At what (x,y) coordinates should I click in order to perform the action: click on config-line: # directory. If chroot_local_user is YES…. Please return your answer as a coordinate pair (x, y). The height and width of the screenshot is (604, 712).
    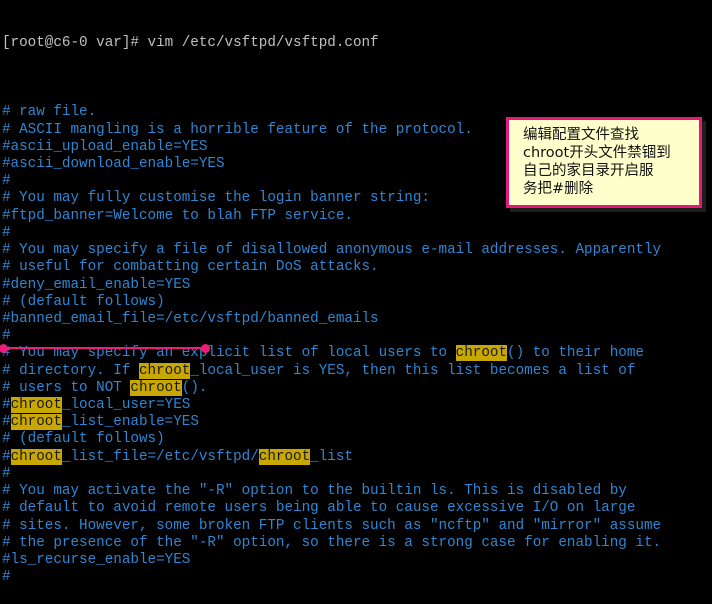
    Looking at the image, I should click on (319, 370).